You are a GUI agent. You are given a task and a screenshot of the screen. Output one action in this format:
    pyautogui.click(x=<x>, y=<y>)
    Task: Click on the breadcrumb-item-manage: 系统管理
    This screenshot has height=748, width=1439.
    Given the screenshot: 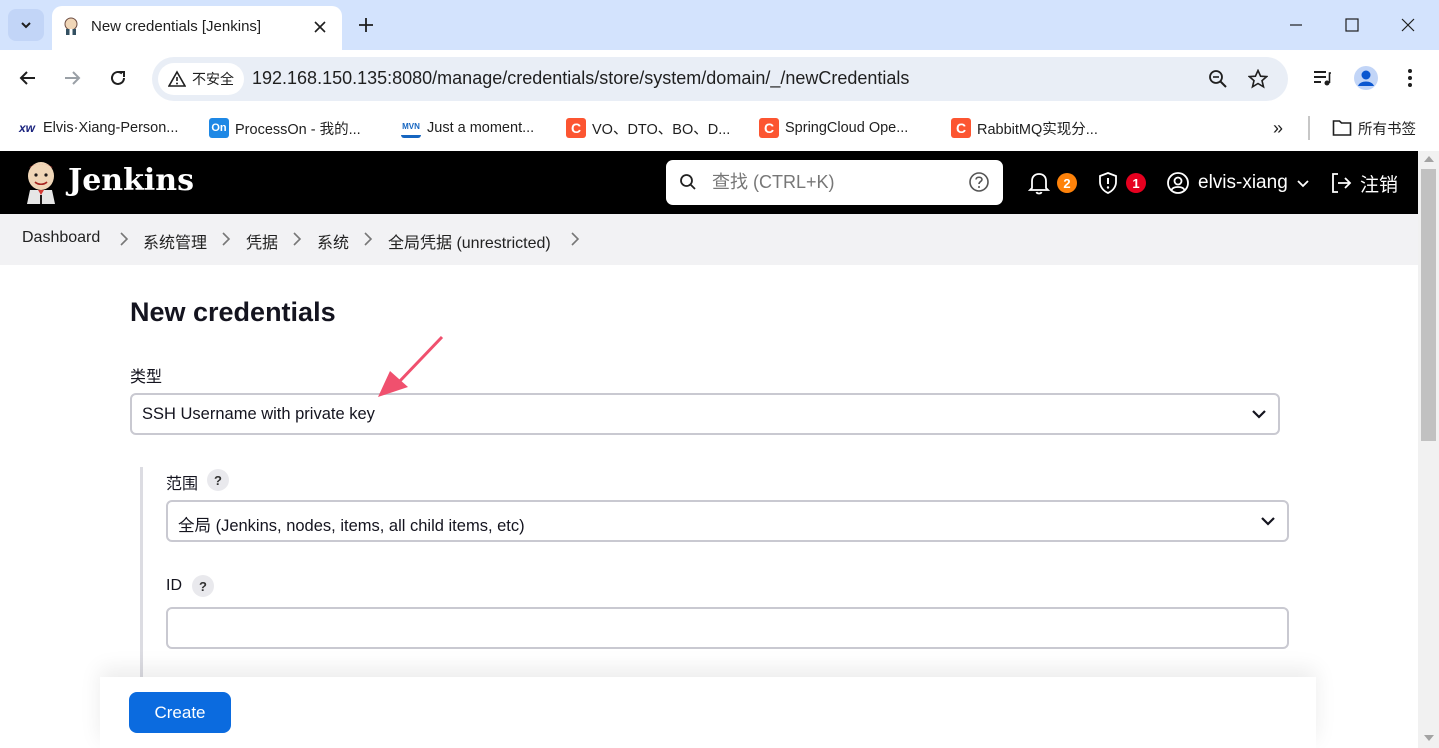 What is the action you would take?
    pyautogui.click(x=175, y=241)
    